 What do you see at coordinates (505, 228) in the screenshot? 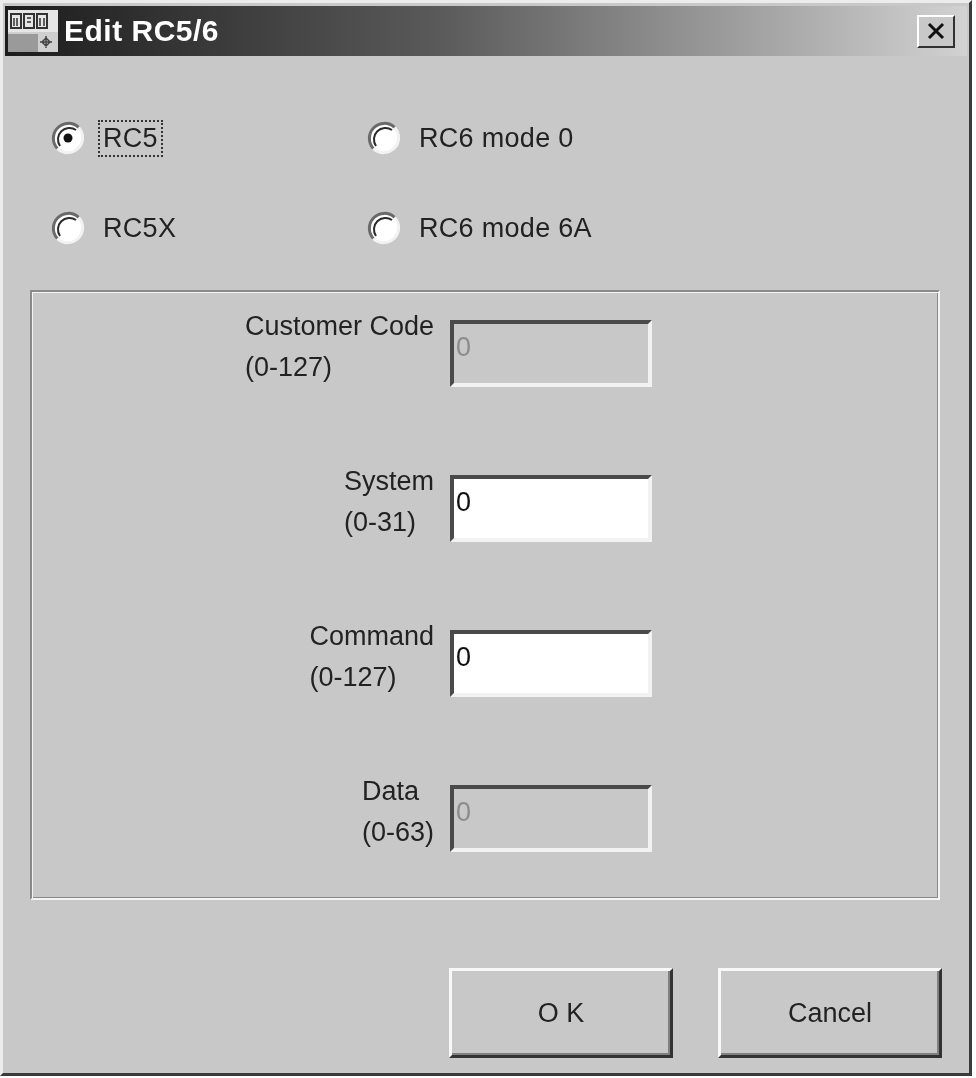
I see `radio-label: RC6 mode 6A` at bounding box center [505, 228].